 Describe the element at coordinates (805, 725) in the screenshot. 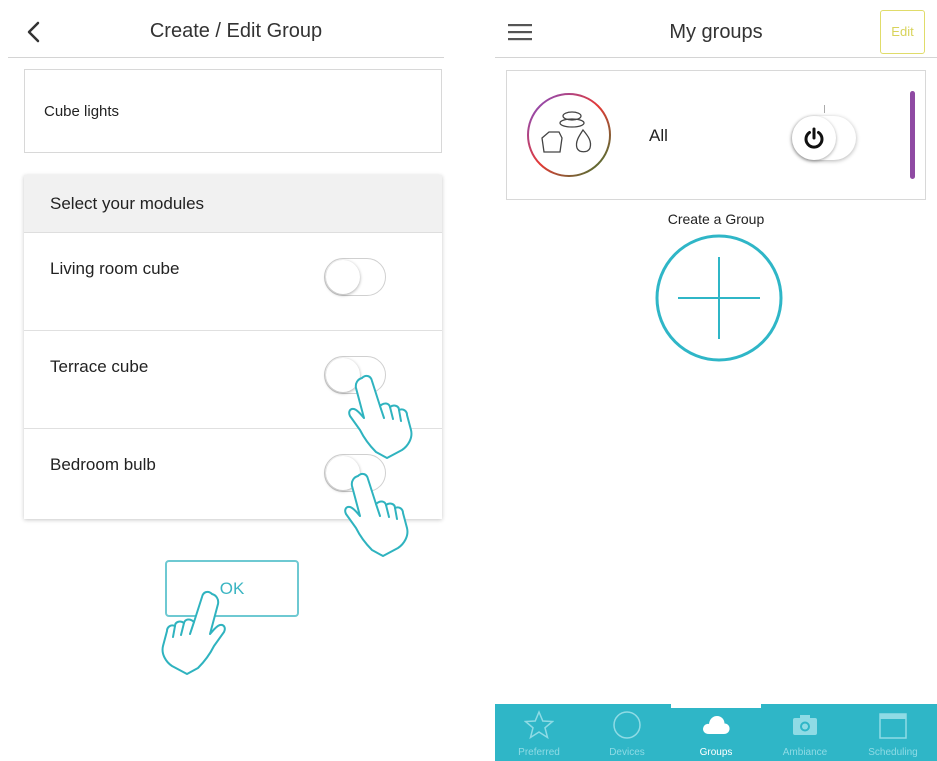

I see `camera-icon` at that location.